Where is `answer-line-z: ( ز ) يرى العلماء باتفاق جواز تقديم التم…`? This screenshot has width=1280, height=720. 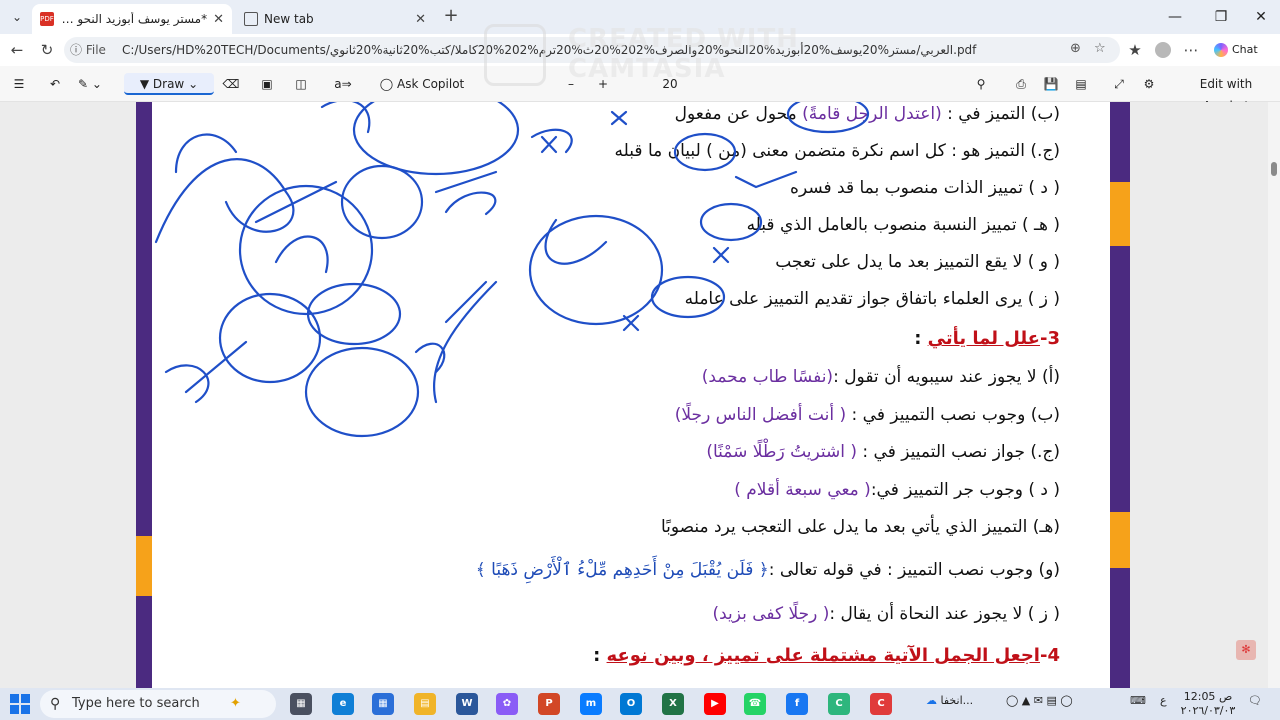
answer-line-z: ( ز ) يرى العلماء باتفاق جواز تقديم التم… is located at coordinates (872, 299).